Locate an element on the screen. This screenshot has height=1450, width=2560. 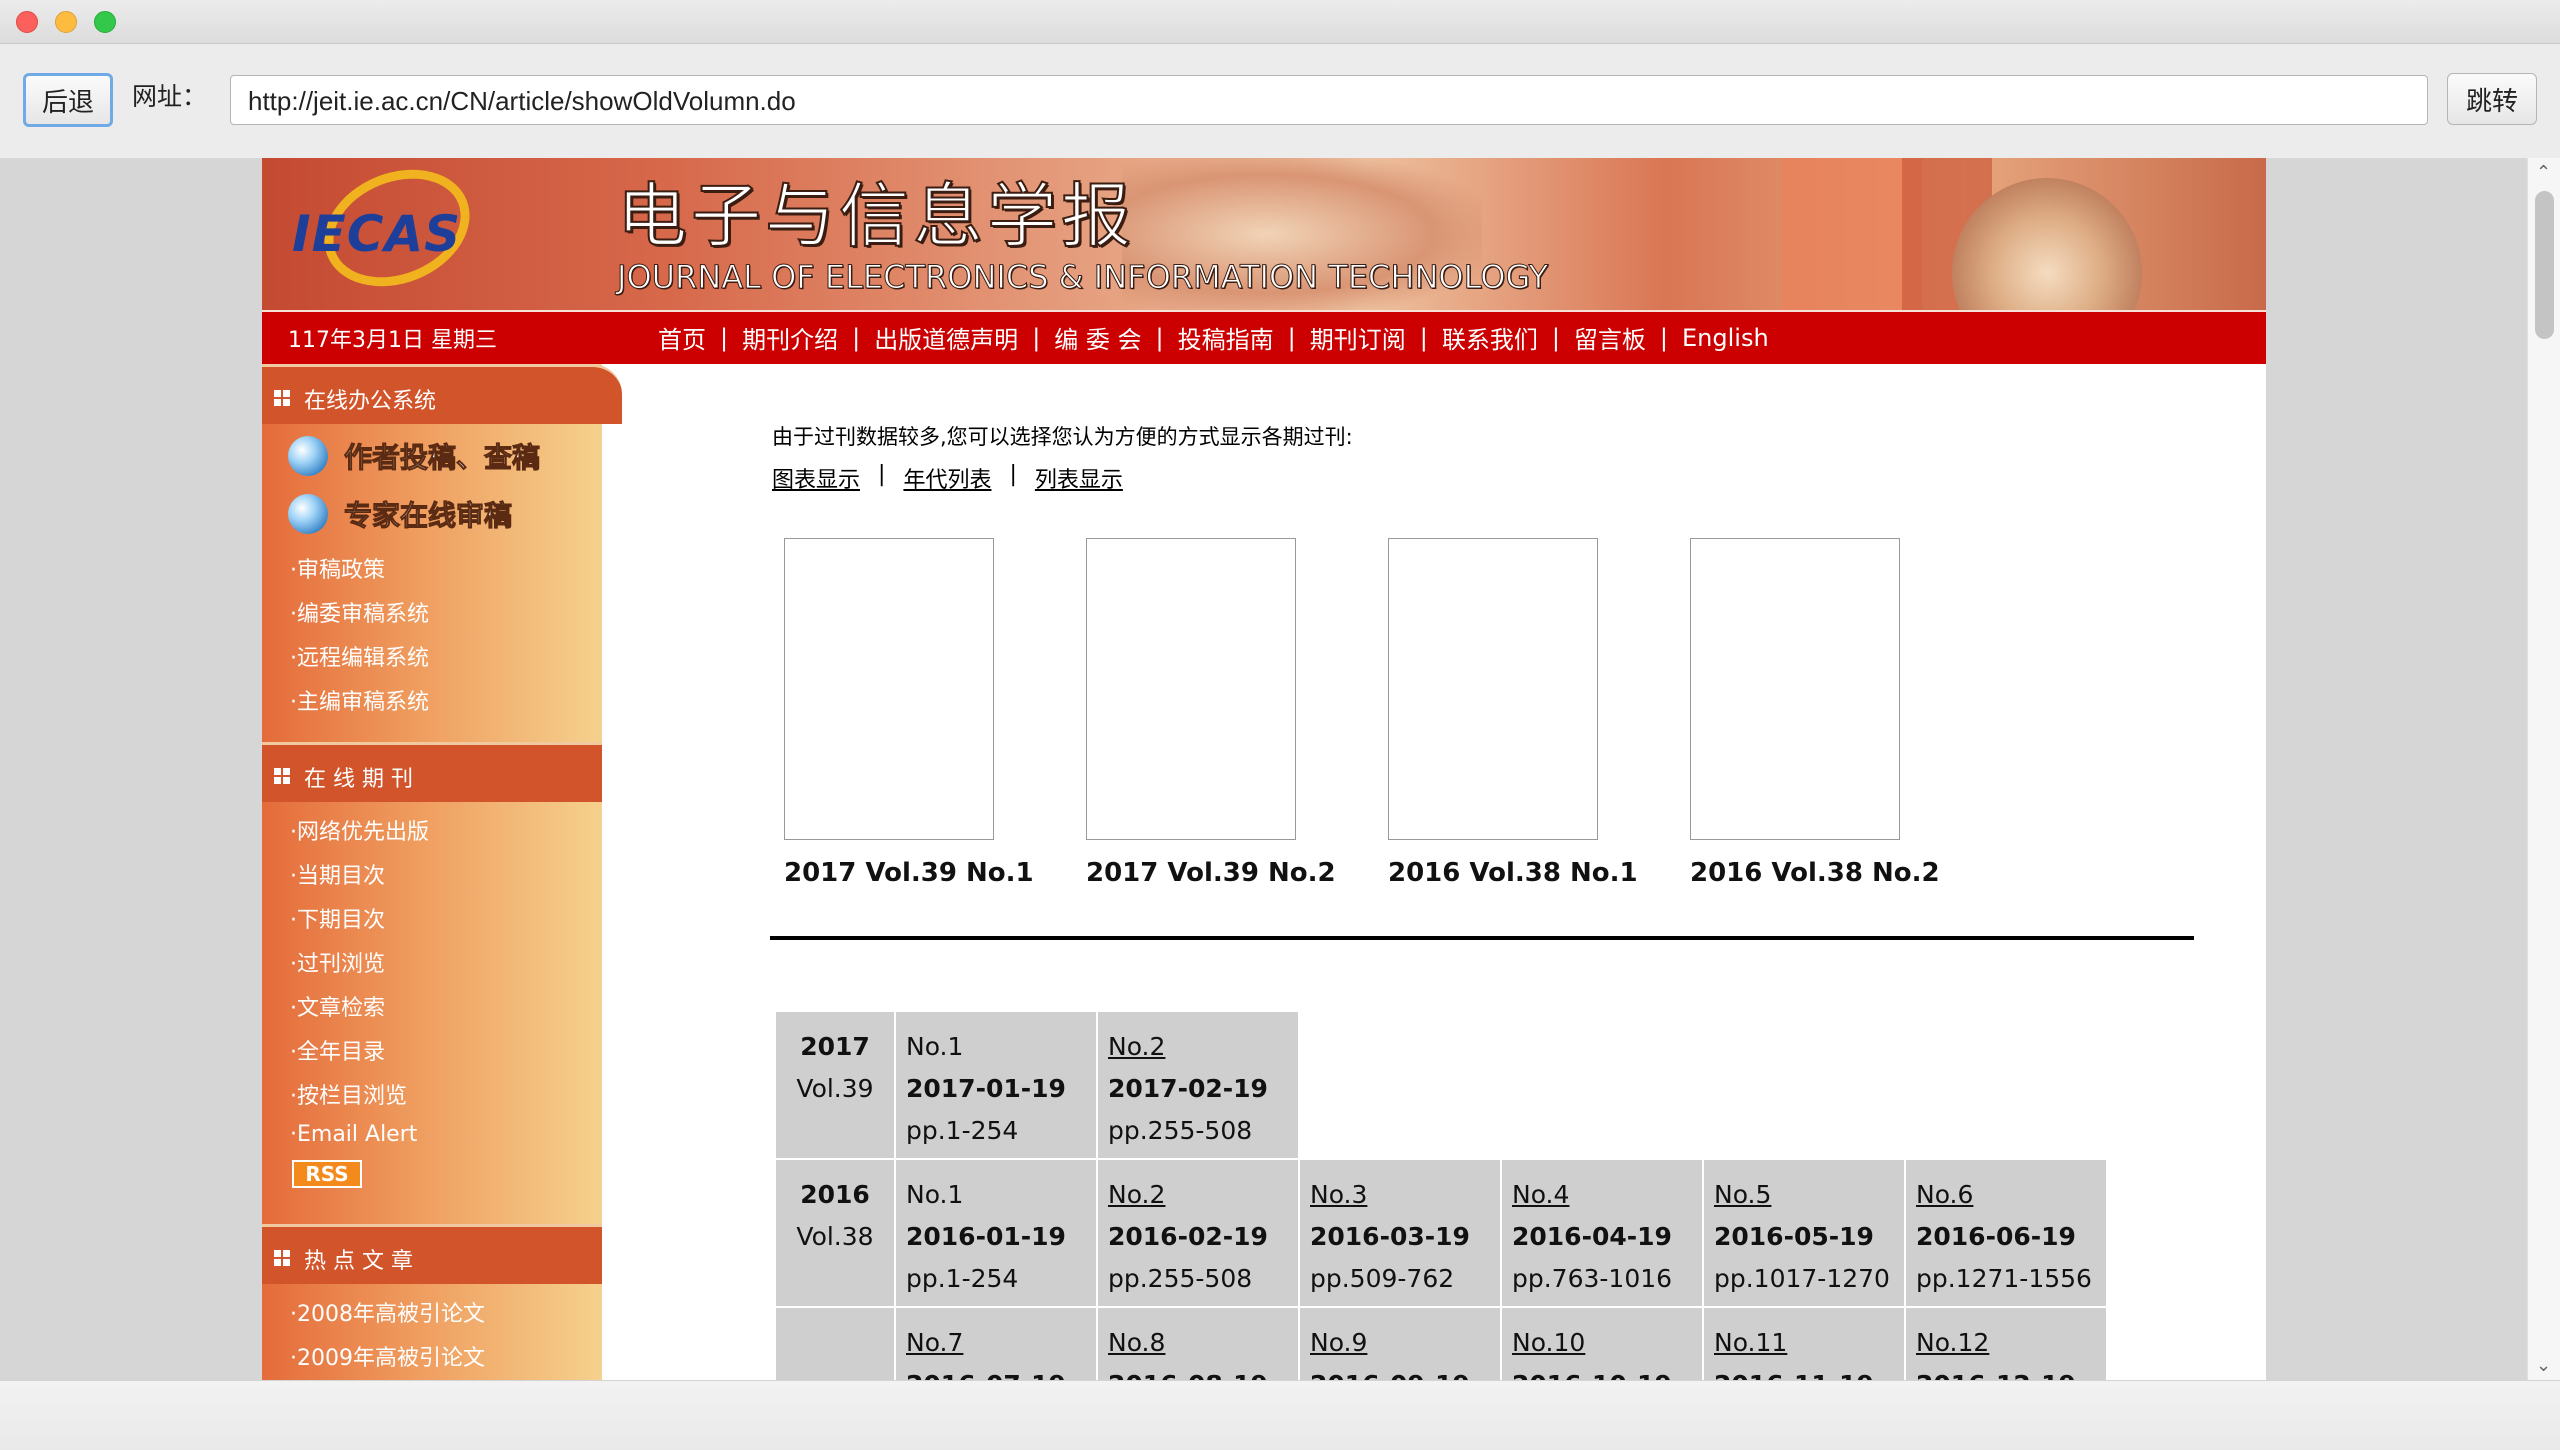
sidebar-link-article-search: ·文章检索 is located at coordinates (337, 1006).